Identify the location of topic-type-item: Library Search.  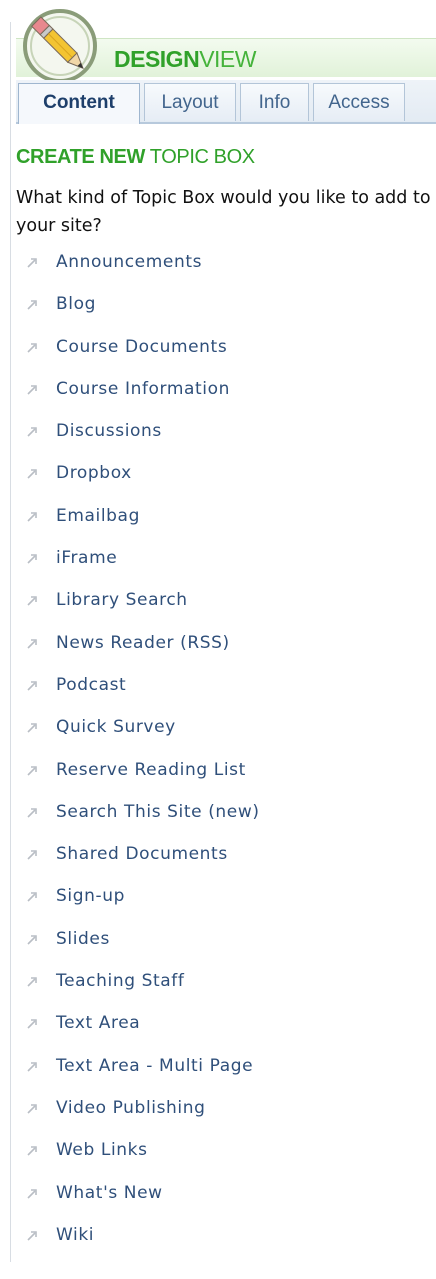
(218, 603).